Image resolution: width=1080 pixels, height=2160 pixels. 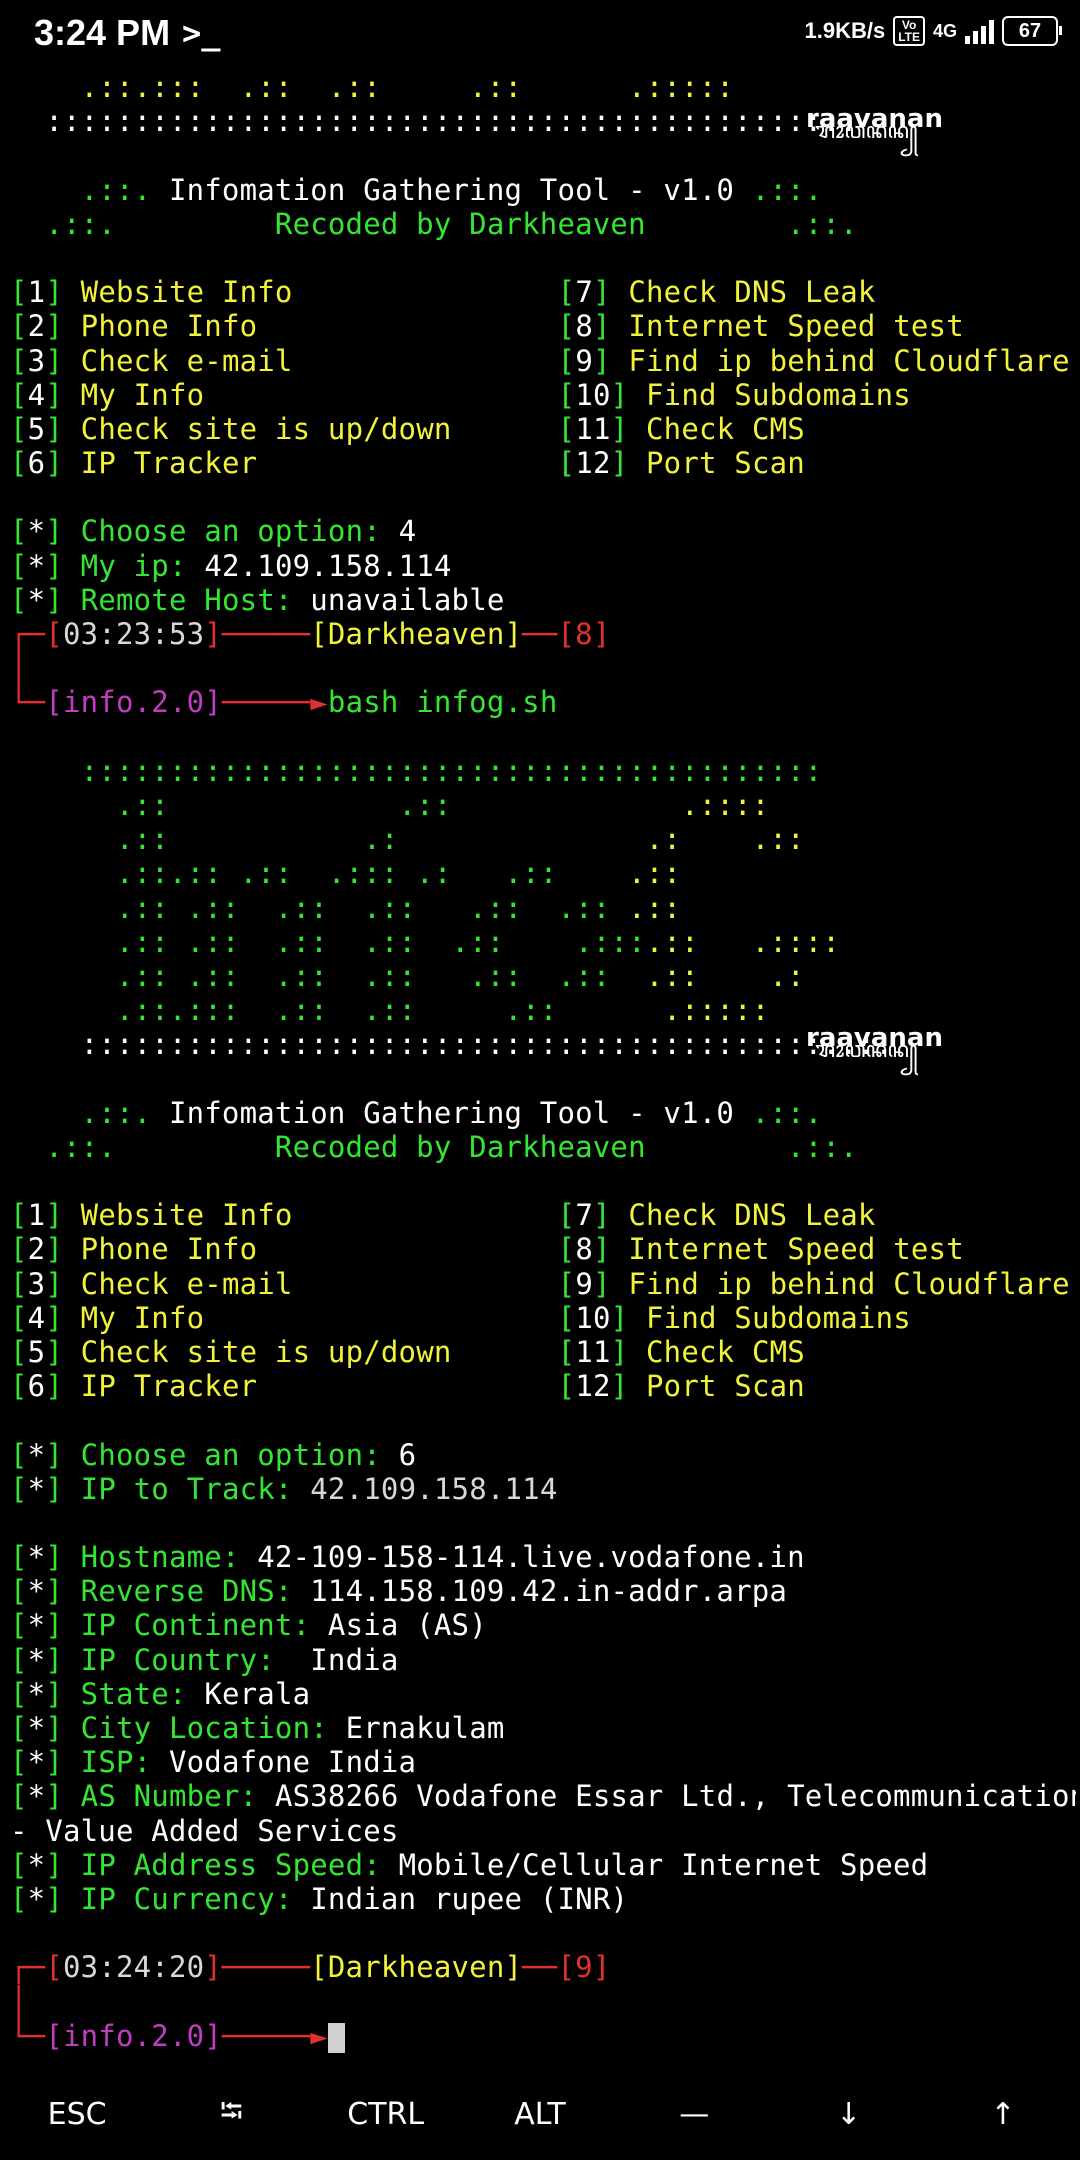 I want to click on result-label: State:, so click(x=133, y=1693).